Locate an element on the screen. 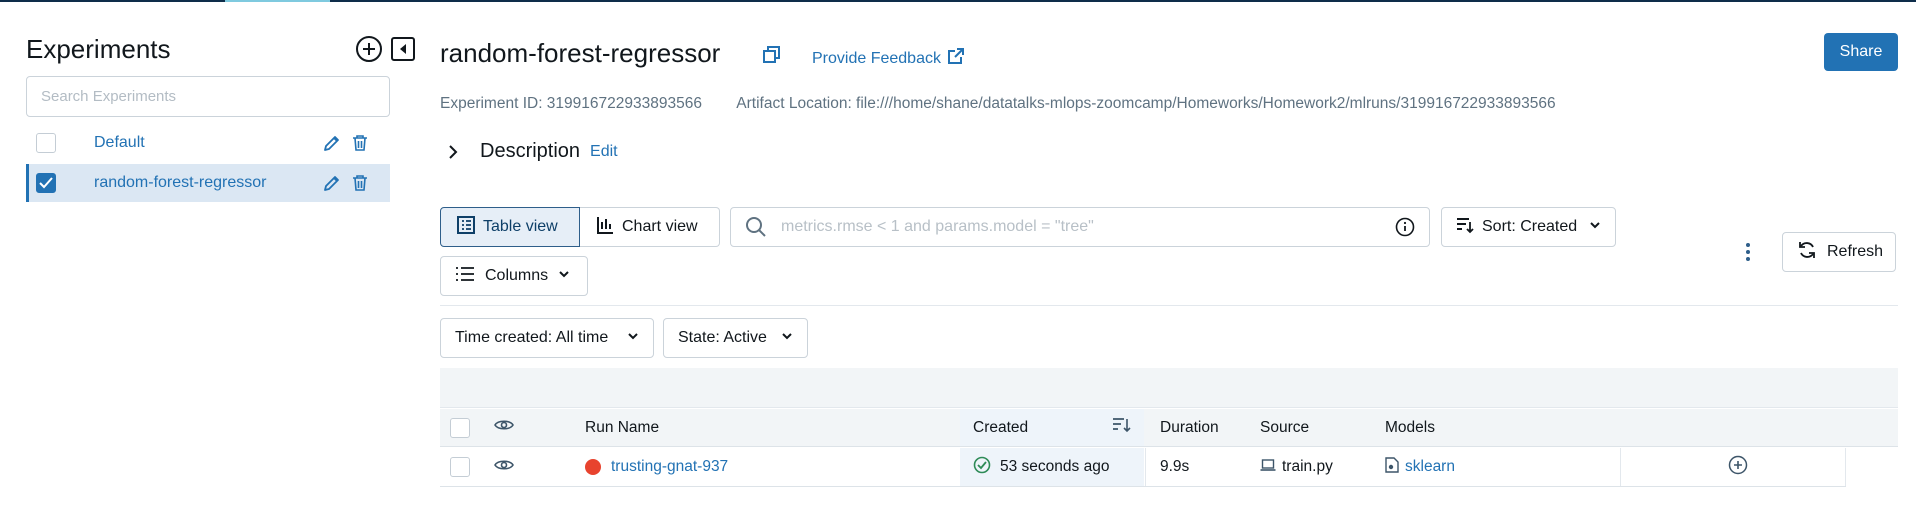  run-name-link: trusting-gnat-937 is located at coordinates (669, 467).